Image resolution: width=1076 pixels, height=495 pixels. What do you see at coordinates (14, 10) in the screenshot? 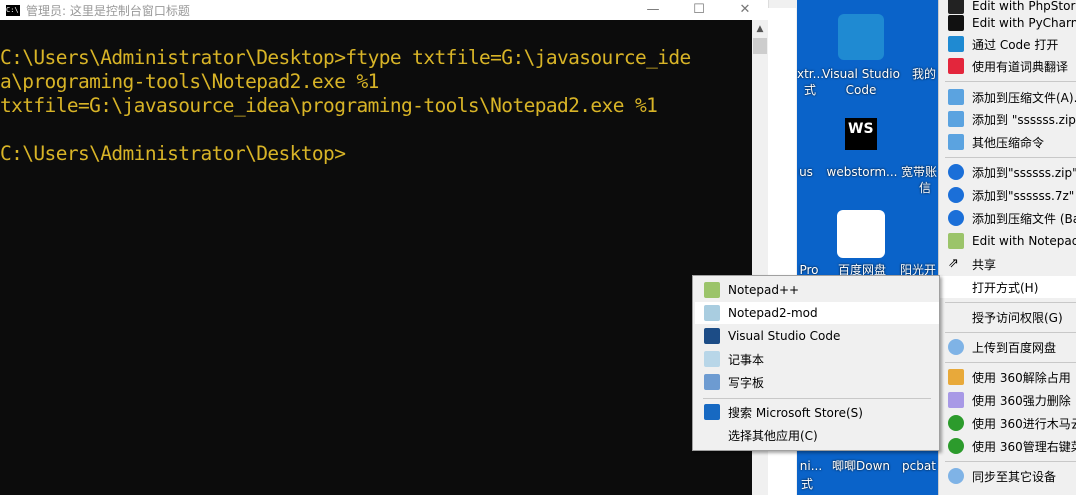
I see `cmd-app-icon: C:\.` at bounding box center [14, 10].